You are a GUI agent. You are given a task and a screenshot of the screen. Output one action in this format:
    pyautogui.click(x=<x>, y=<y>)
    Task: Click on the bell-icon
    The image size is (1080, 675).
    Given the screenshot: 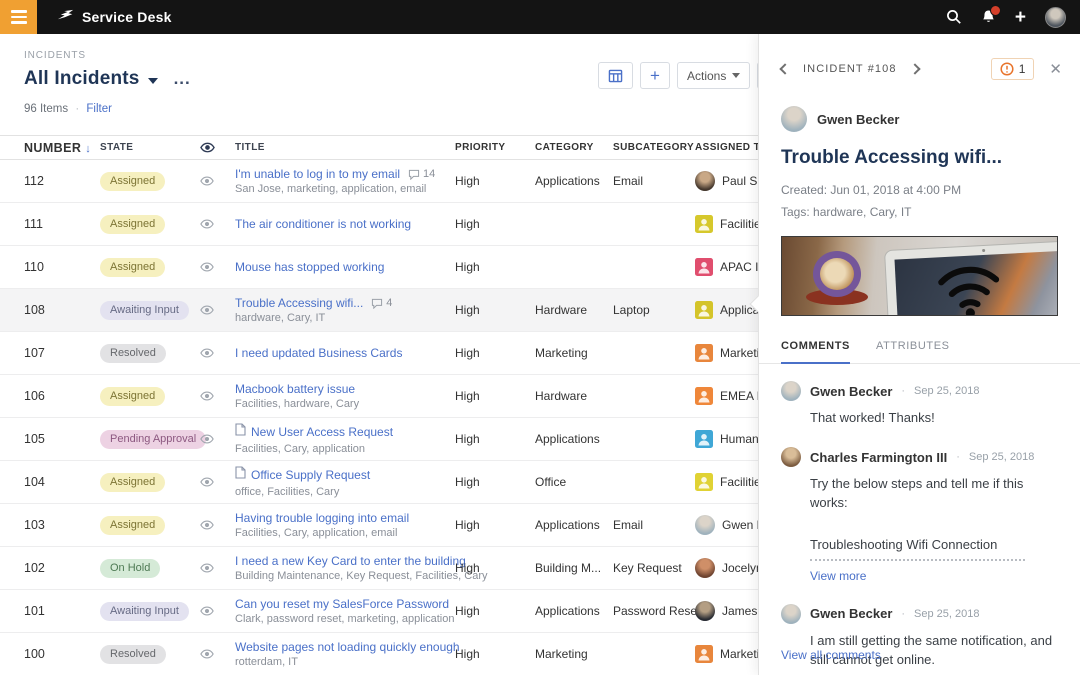 What is the action you would take?
    pyautogui.click(x=991, y=15)
    